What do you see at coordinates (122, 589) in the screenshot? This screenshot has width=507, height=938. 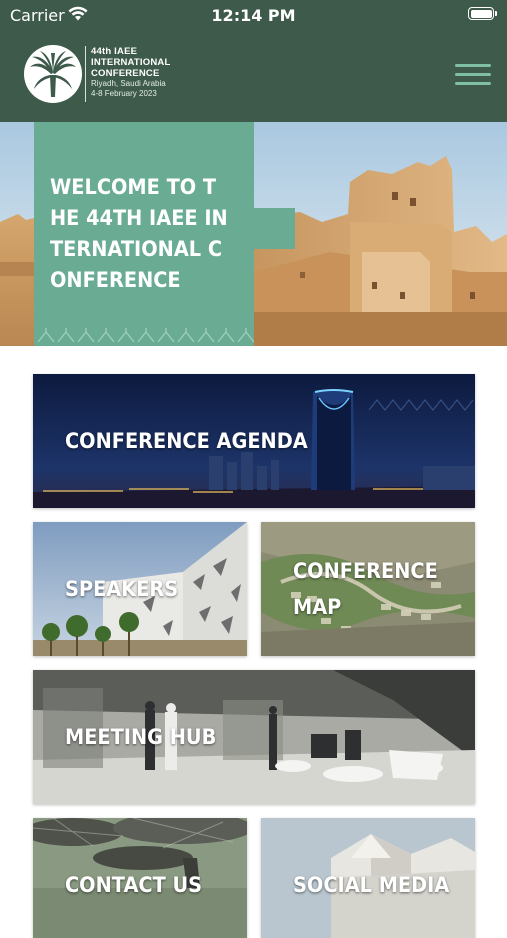 I see `speakers-label: SPEAKERS` at bounding box center [122, 589].